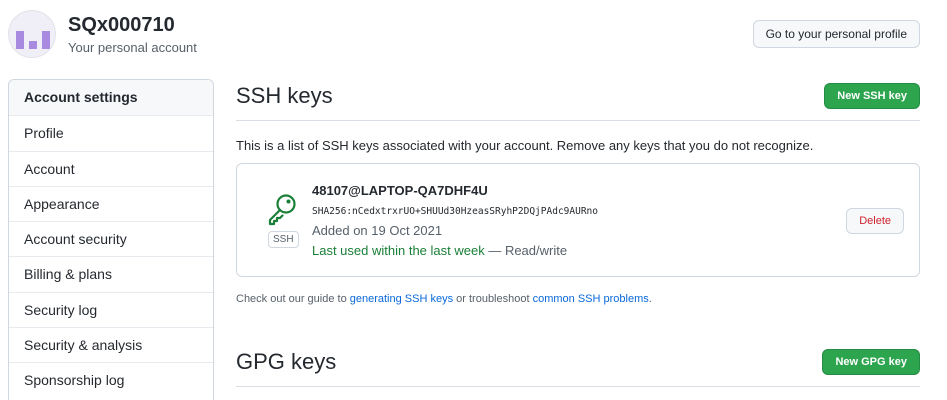 This screenshot has height=400, width=947. Describe the element at coordinates (32, 34) in the screenshot. I see `avatar` at that location.